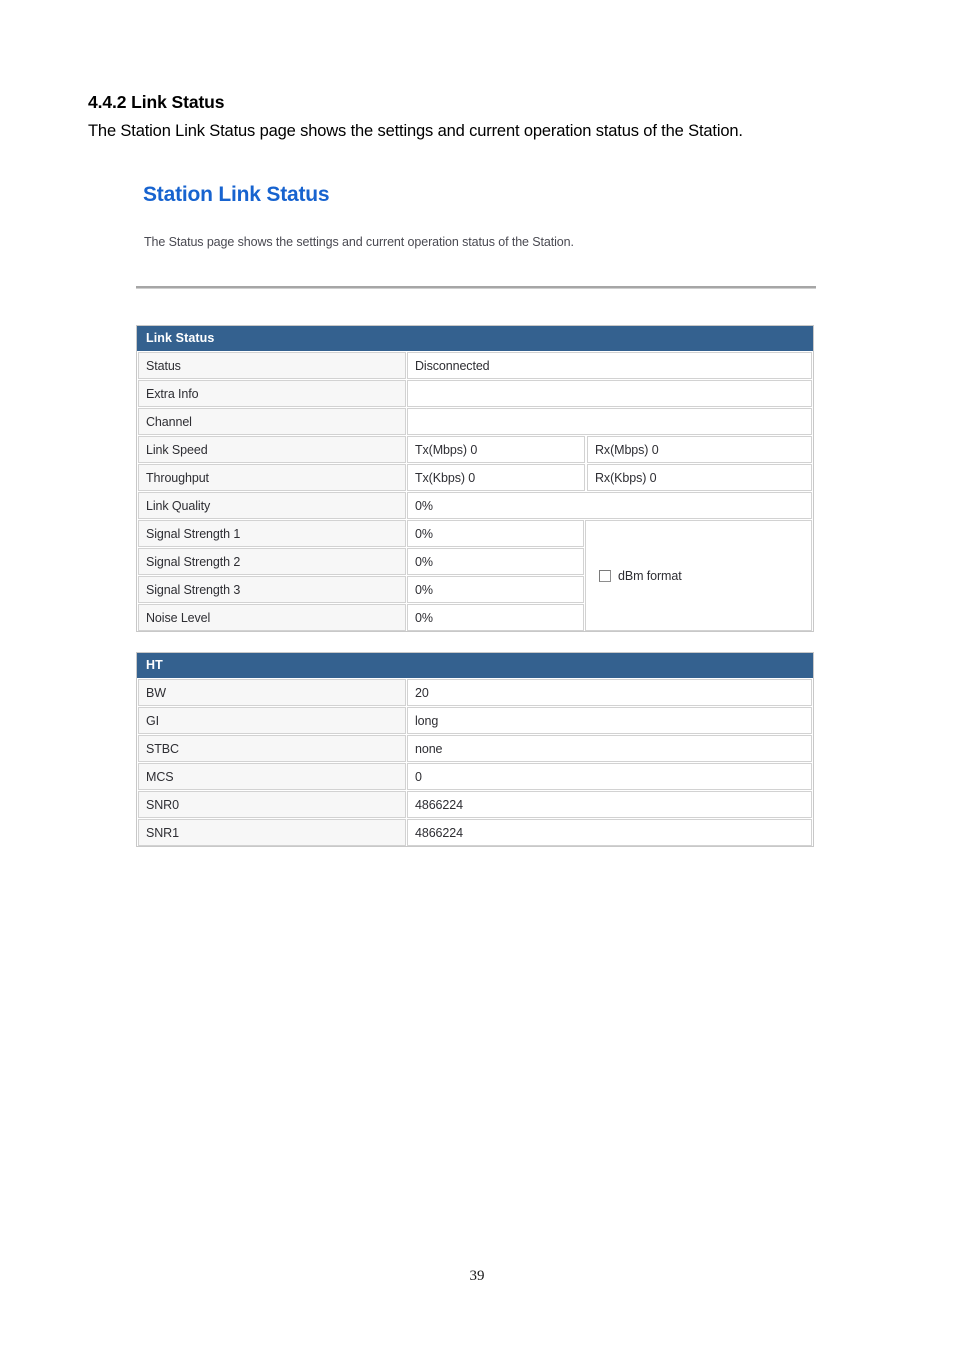 The image size is (954, 1350). Describe the element at coordinates (272, 720) in the screenshot. I see `row-label: GI` at that location.